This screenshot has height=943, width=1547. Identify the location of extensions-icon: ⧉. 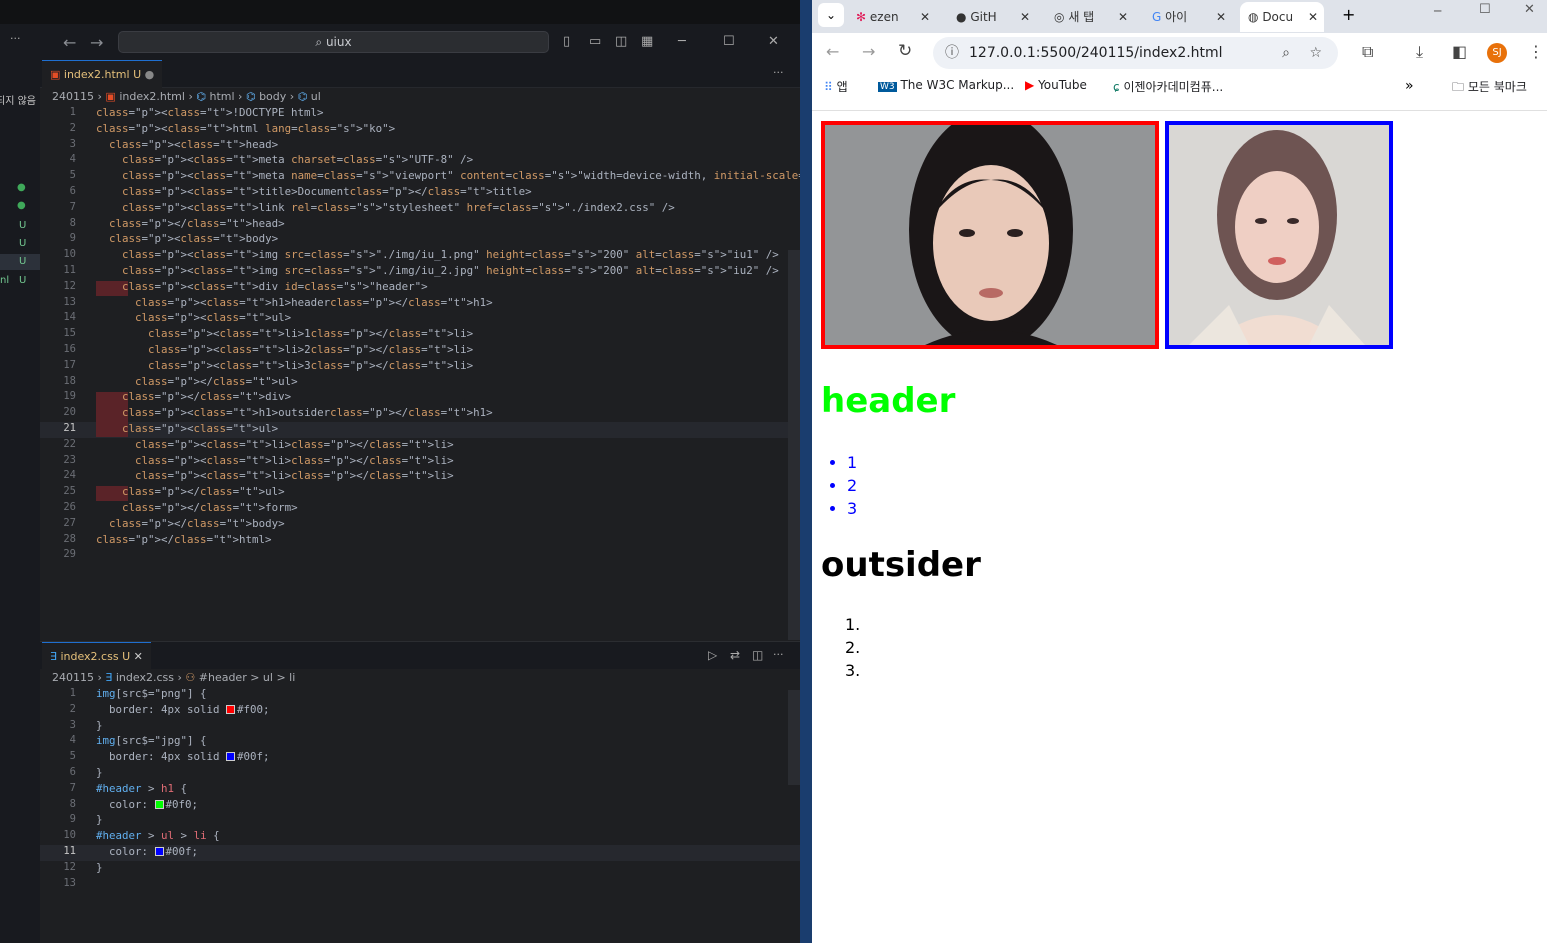
(1367, 52).